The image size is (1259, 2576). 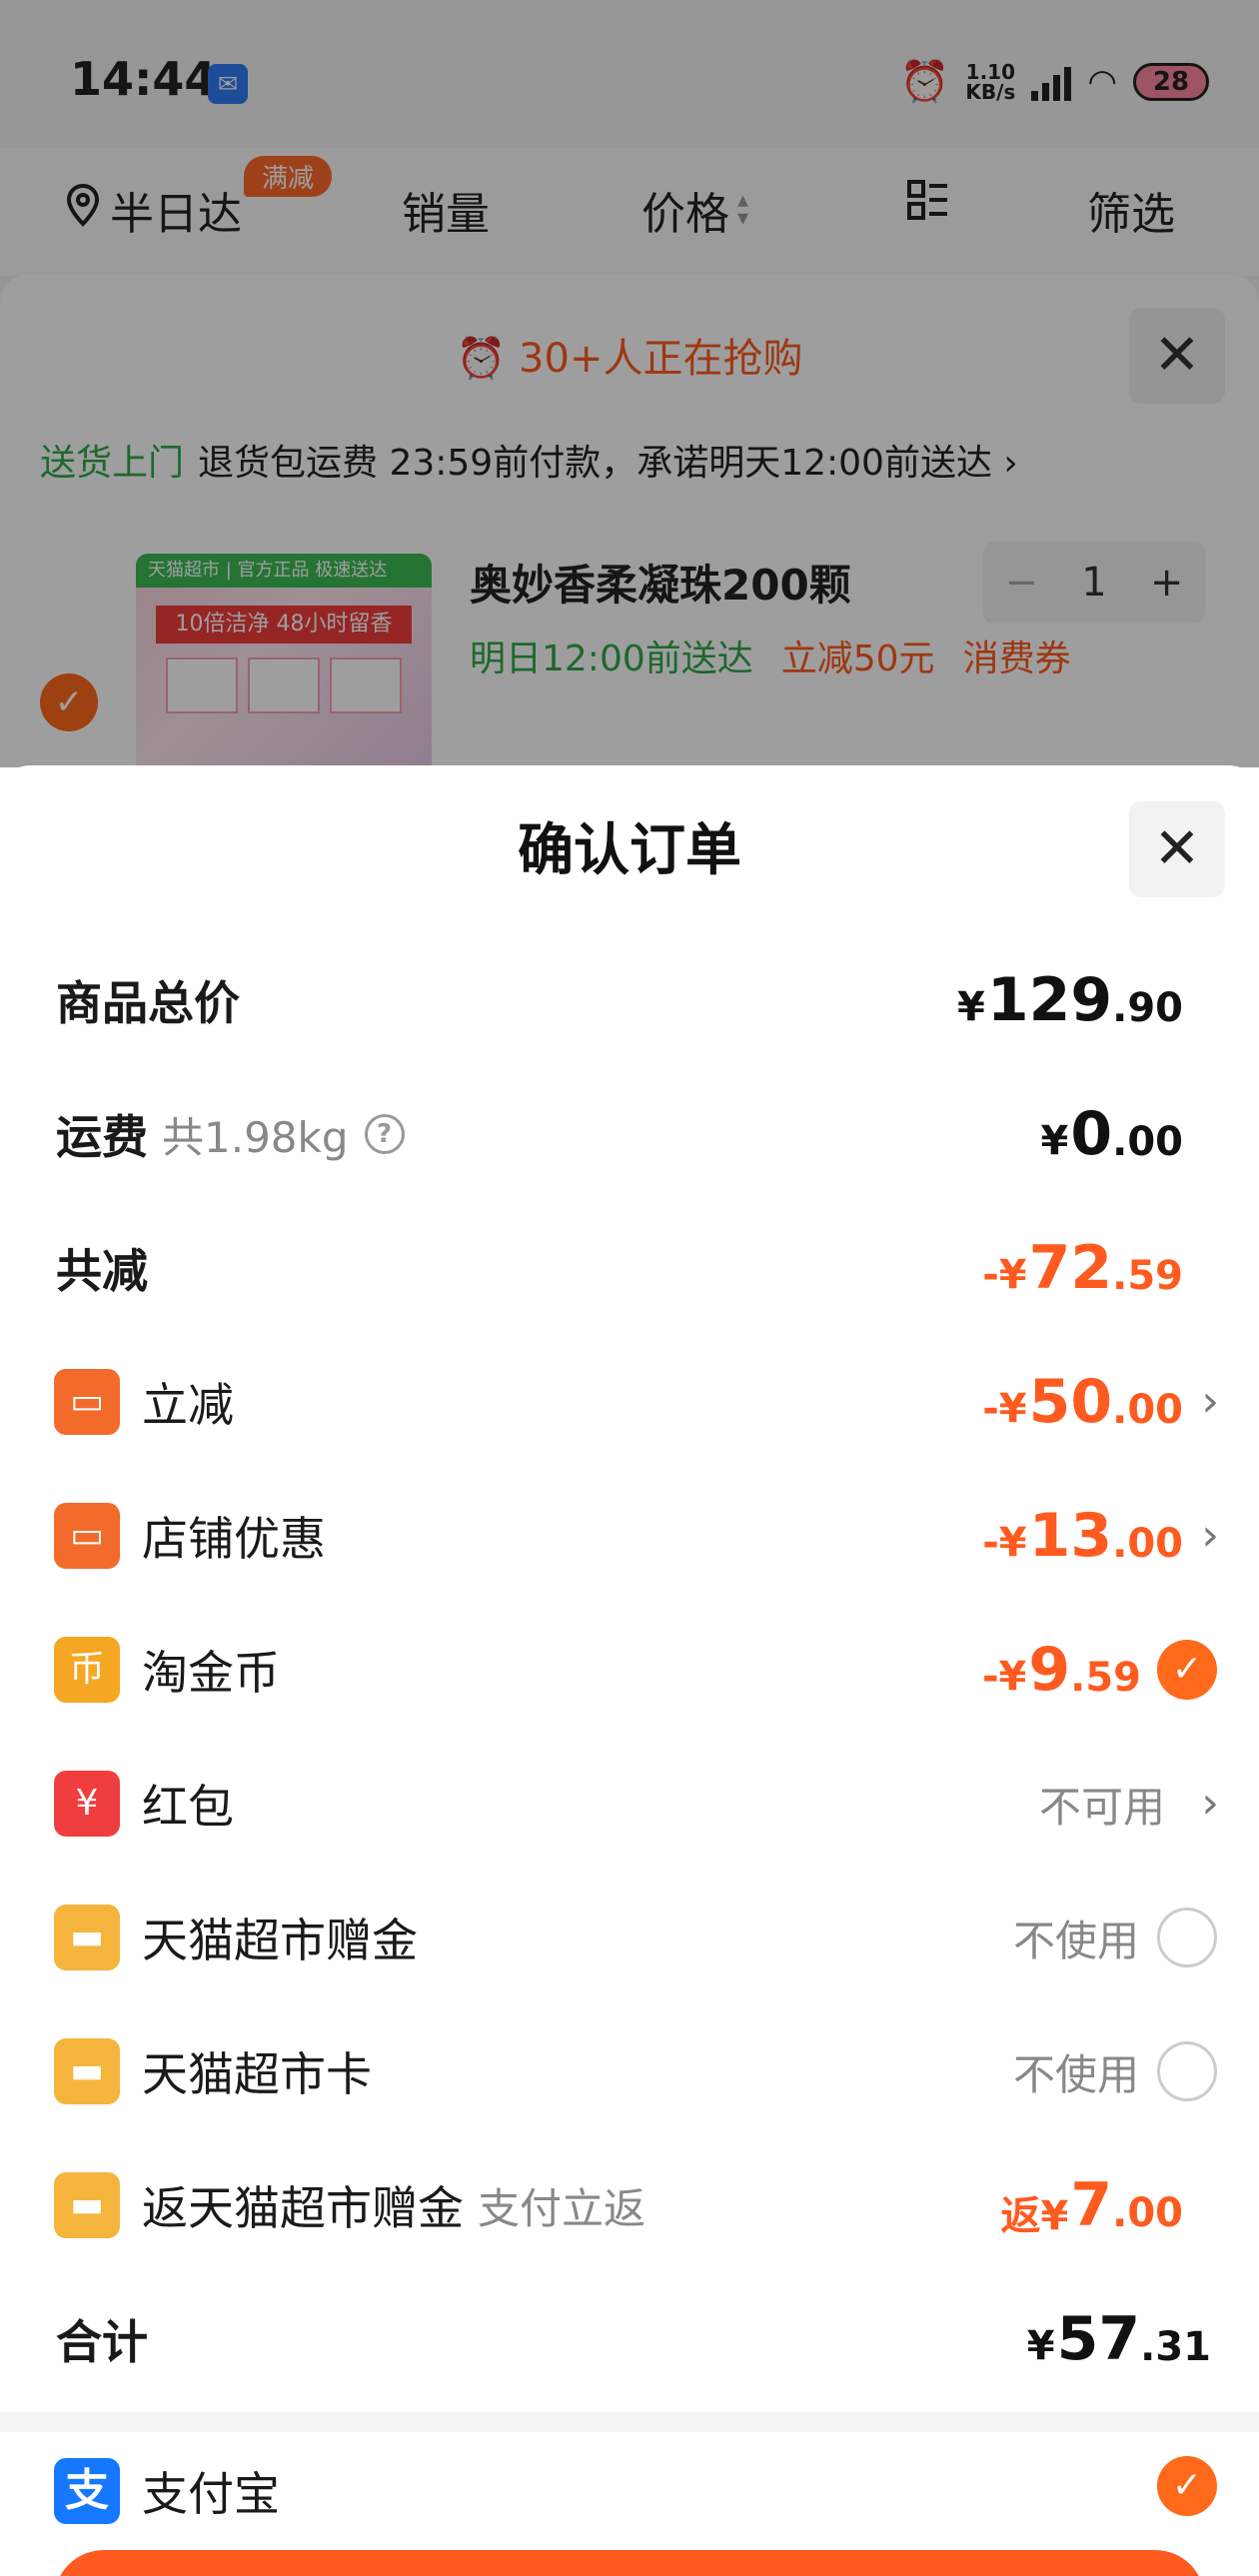 I want to click on row-grand-total: 合计 ¥57.31, so click(x=629, y=2339).